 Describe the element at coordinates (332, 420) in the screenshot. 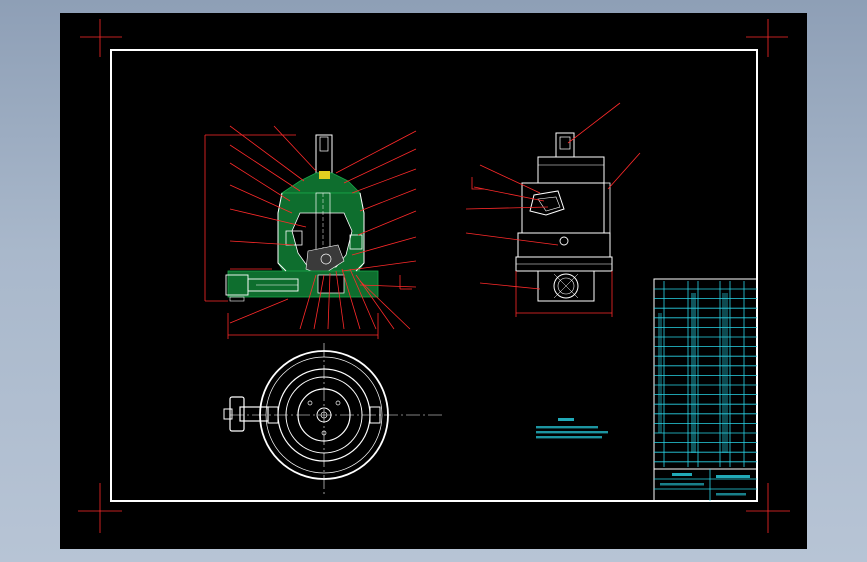

I see `plan-view` at that location.